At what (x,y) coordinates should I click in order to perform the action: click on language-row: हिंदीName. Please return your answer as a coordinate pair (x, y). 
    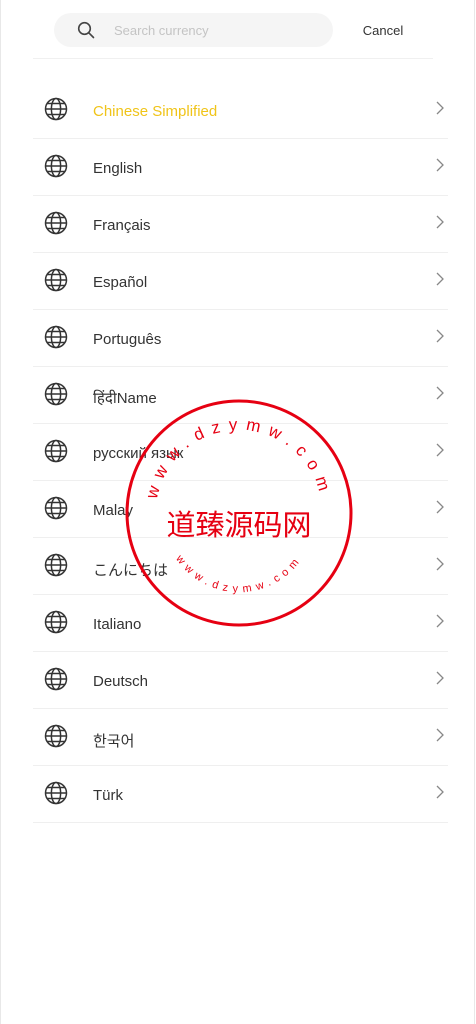
    Looking at the image, I should click on (238, 395).